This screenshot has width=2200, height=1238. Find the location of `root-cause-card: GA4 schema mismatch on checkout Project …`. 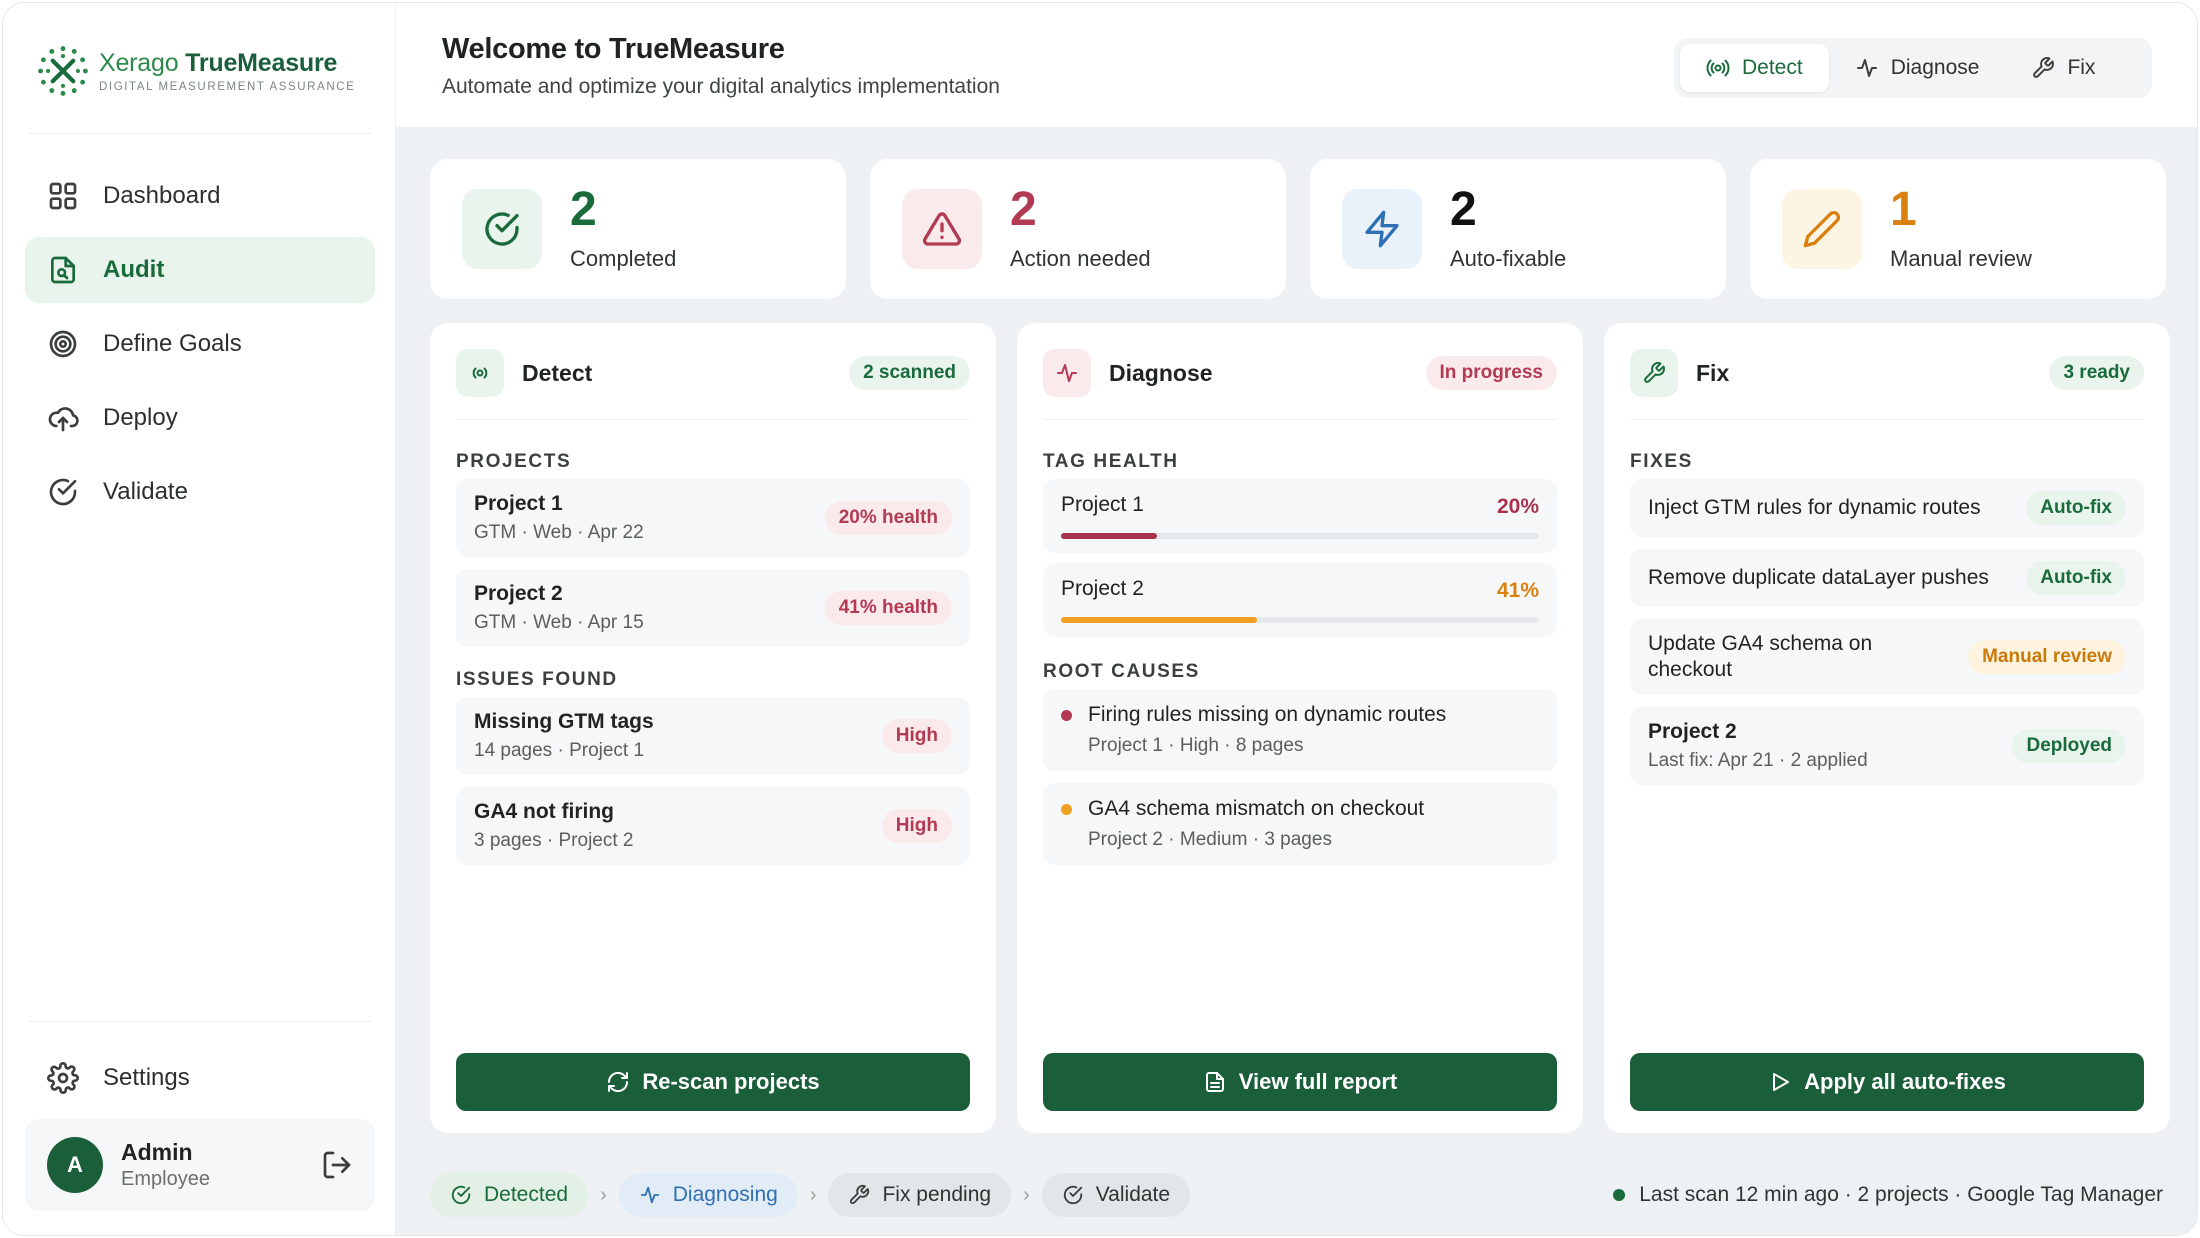

root-cause-card: GA4 schema mismatch on checkout Project … is located at coordinates (1300, 824).